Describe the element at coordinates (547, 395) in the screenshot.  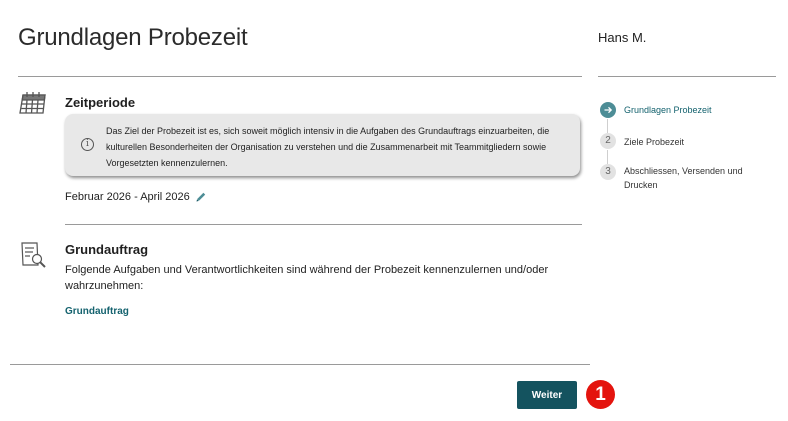
I see `next-button: Weiter` at that location.